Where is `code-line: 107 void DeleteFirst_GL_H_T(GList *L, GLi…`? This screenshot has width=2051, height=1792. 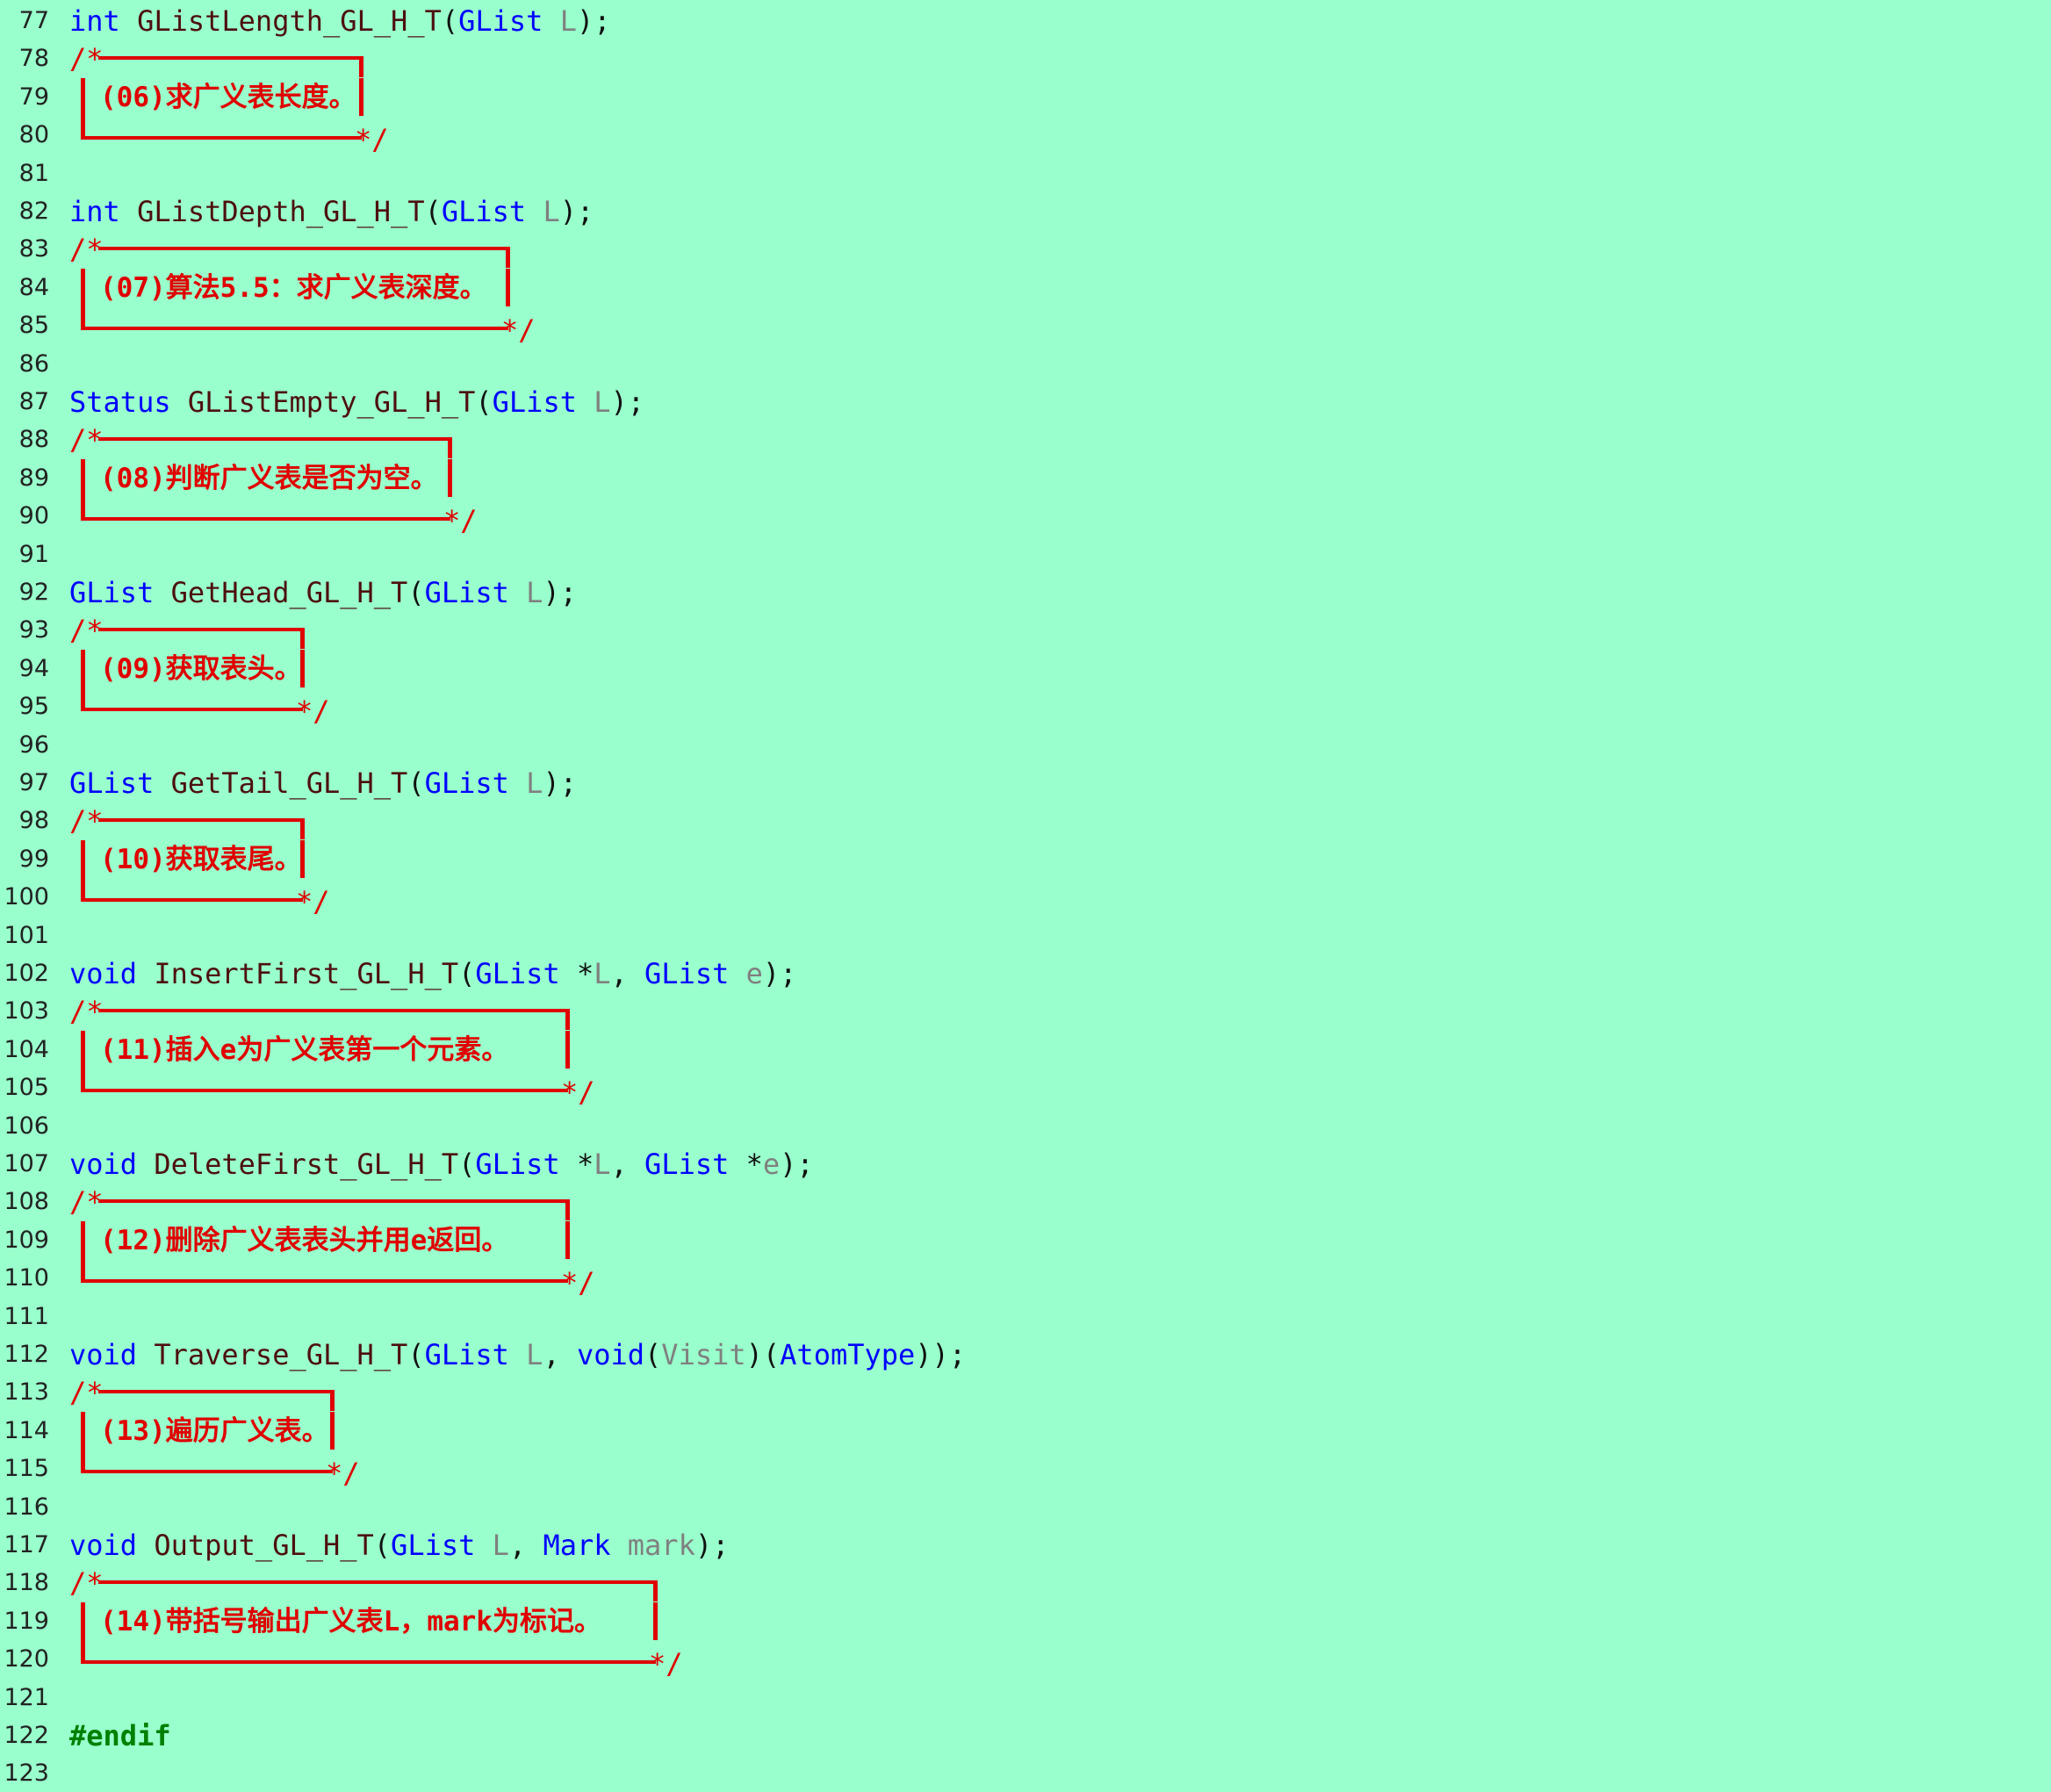 code-line: 107 void DeleteFirst_GL_H_T(GList *L, GLi… is located at coordinates (1025, 1164).